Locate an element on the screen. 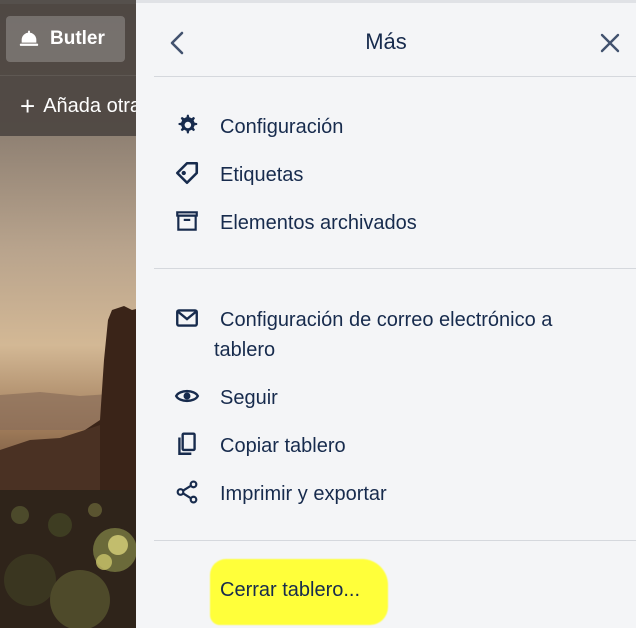  butler-bell-icon is located at coordinates (29, 38).